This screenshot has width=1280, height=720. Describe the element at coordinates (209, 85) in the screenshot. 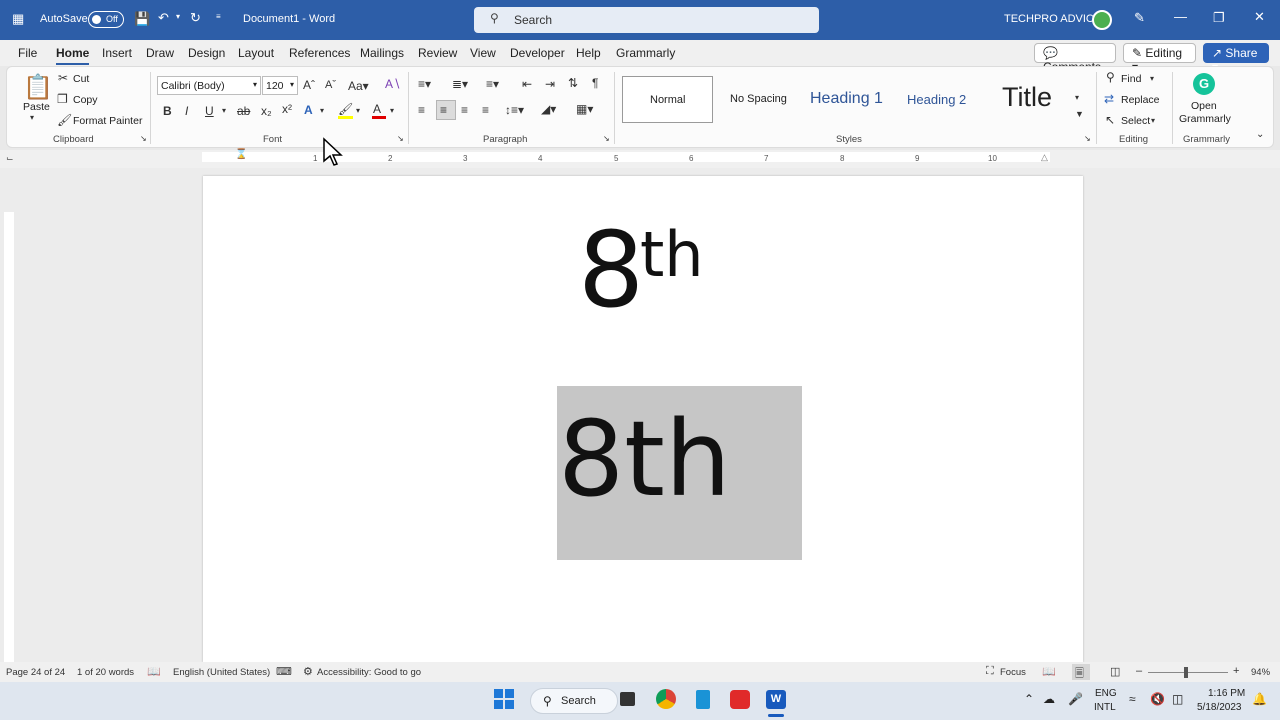

I see `font-name-combo: Calibri (Body) ▾` at that location.